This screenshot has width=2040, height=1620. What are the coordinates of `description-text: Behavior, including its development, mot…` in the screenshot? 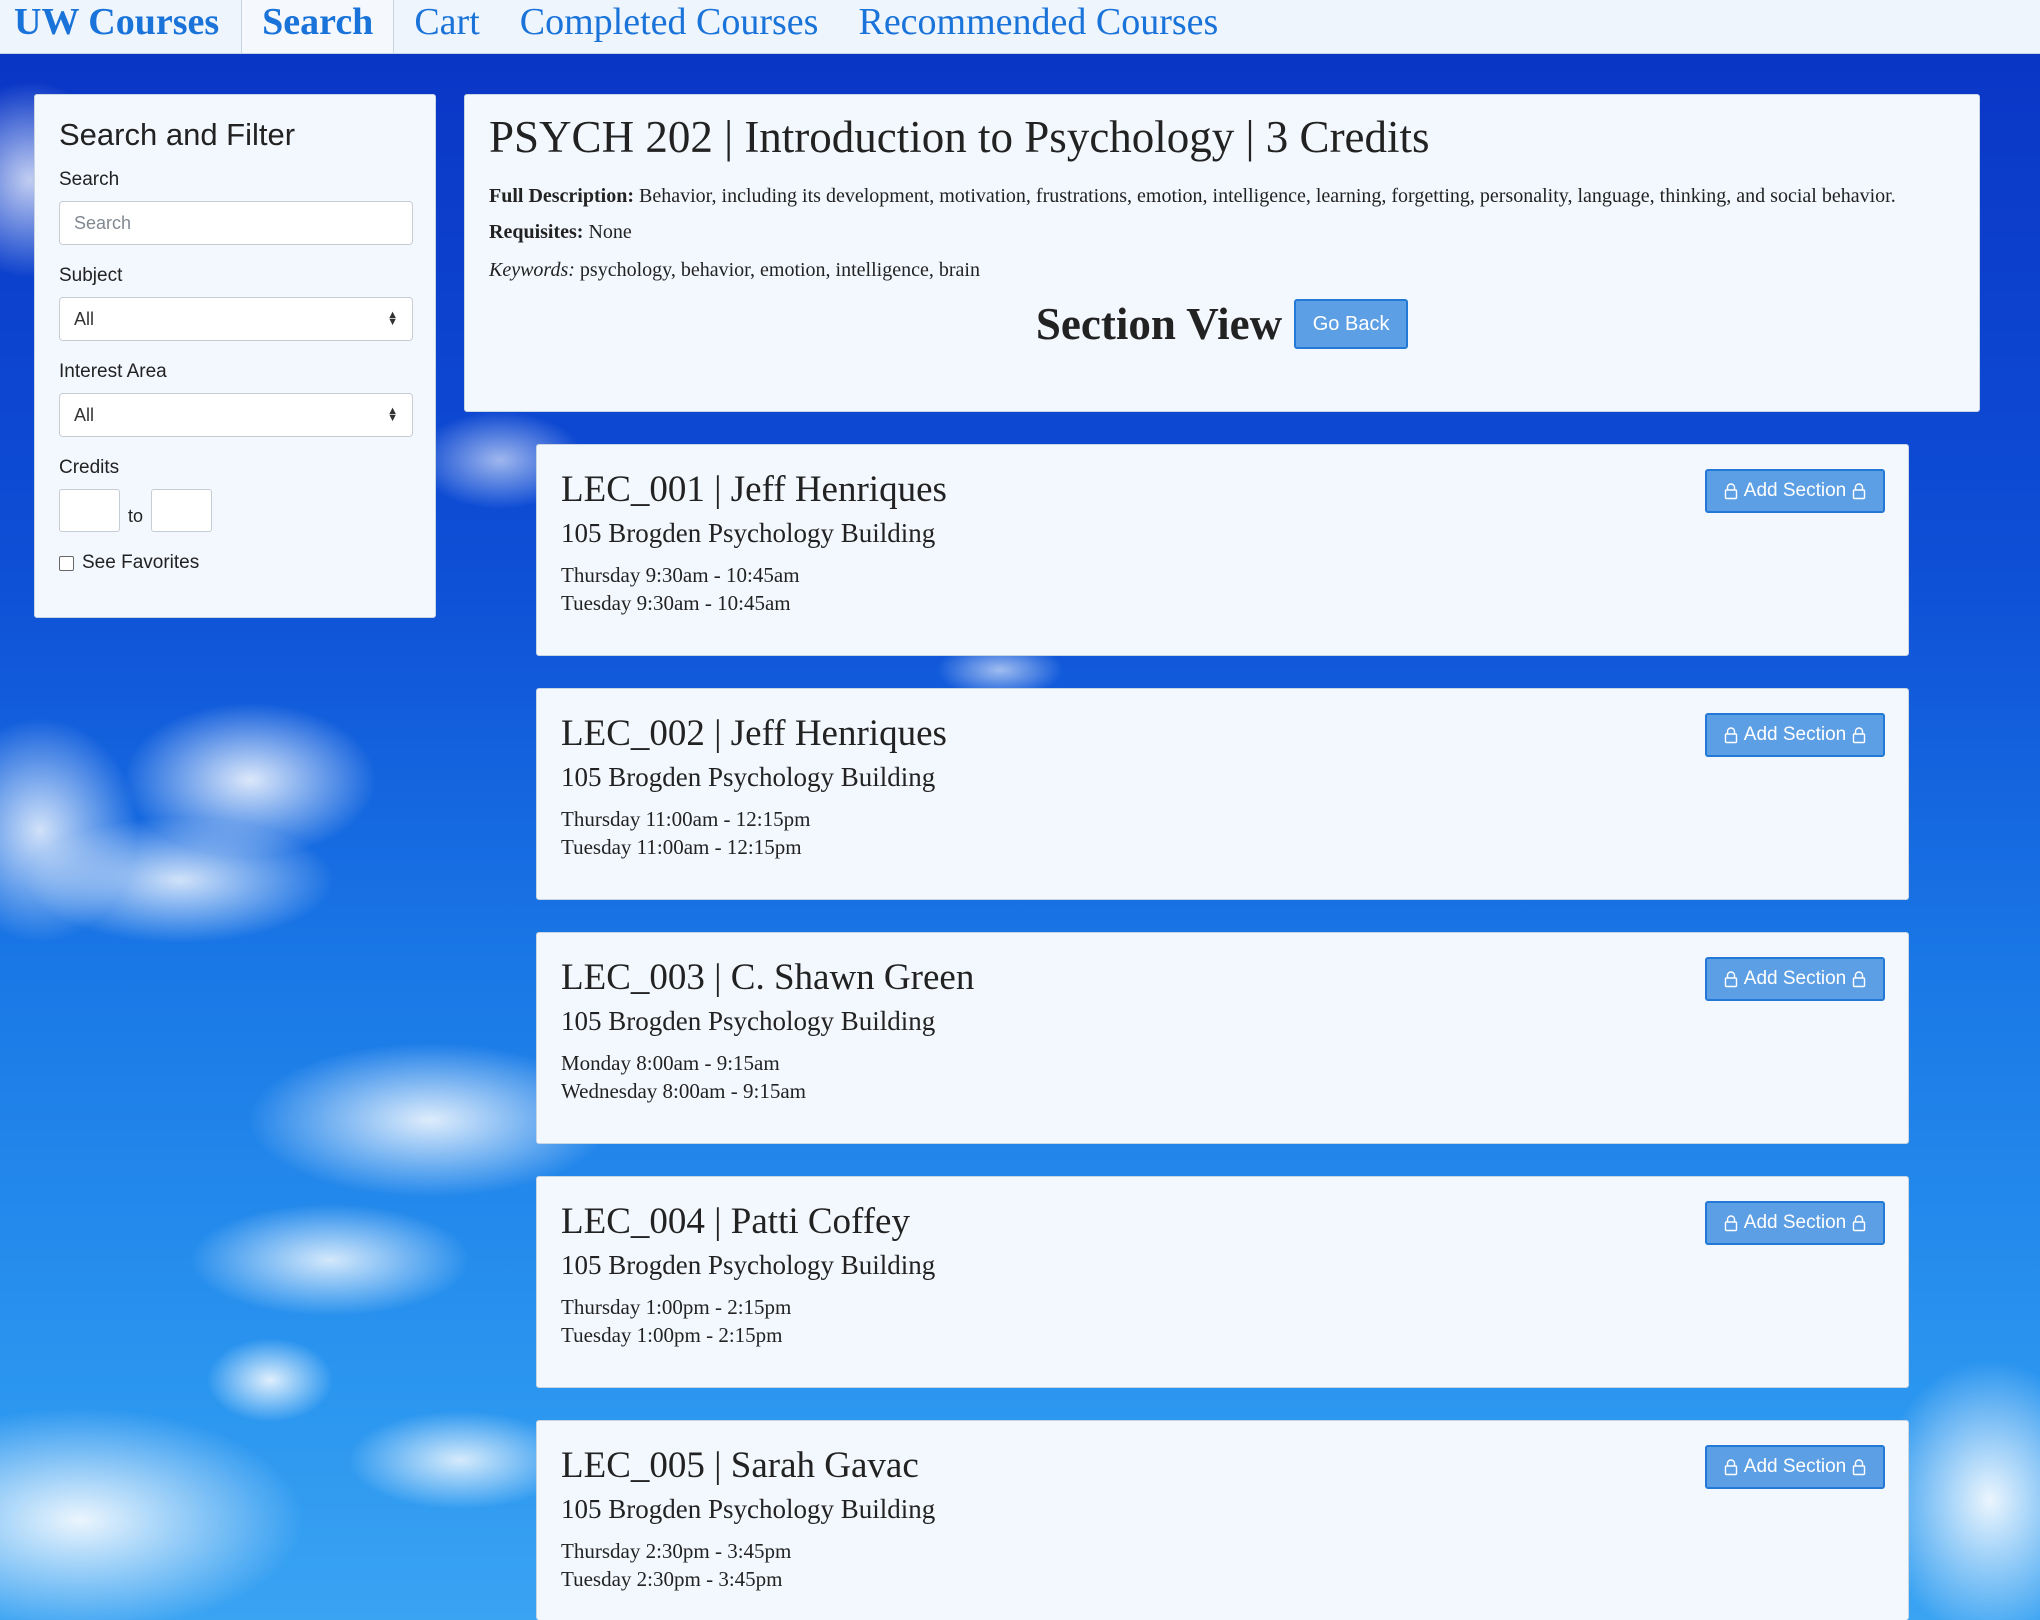 It's located at (1267, 196).